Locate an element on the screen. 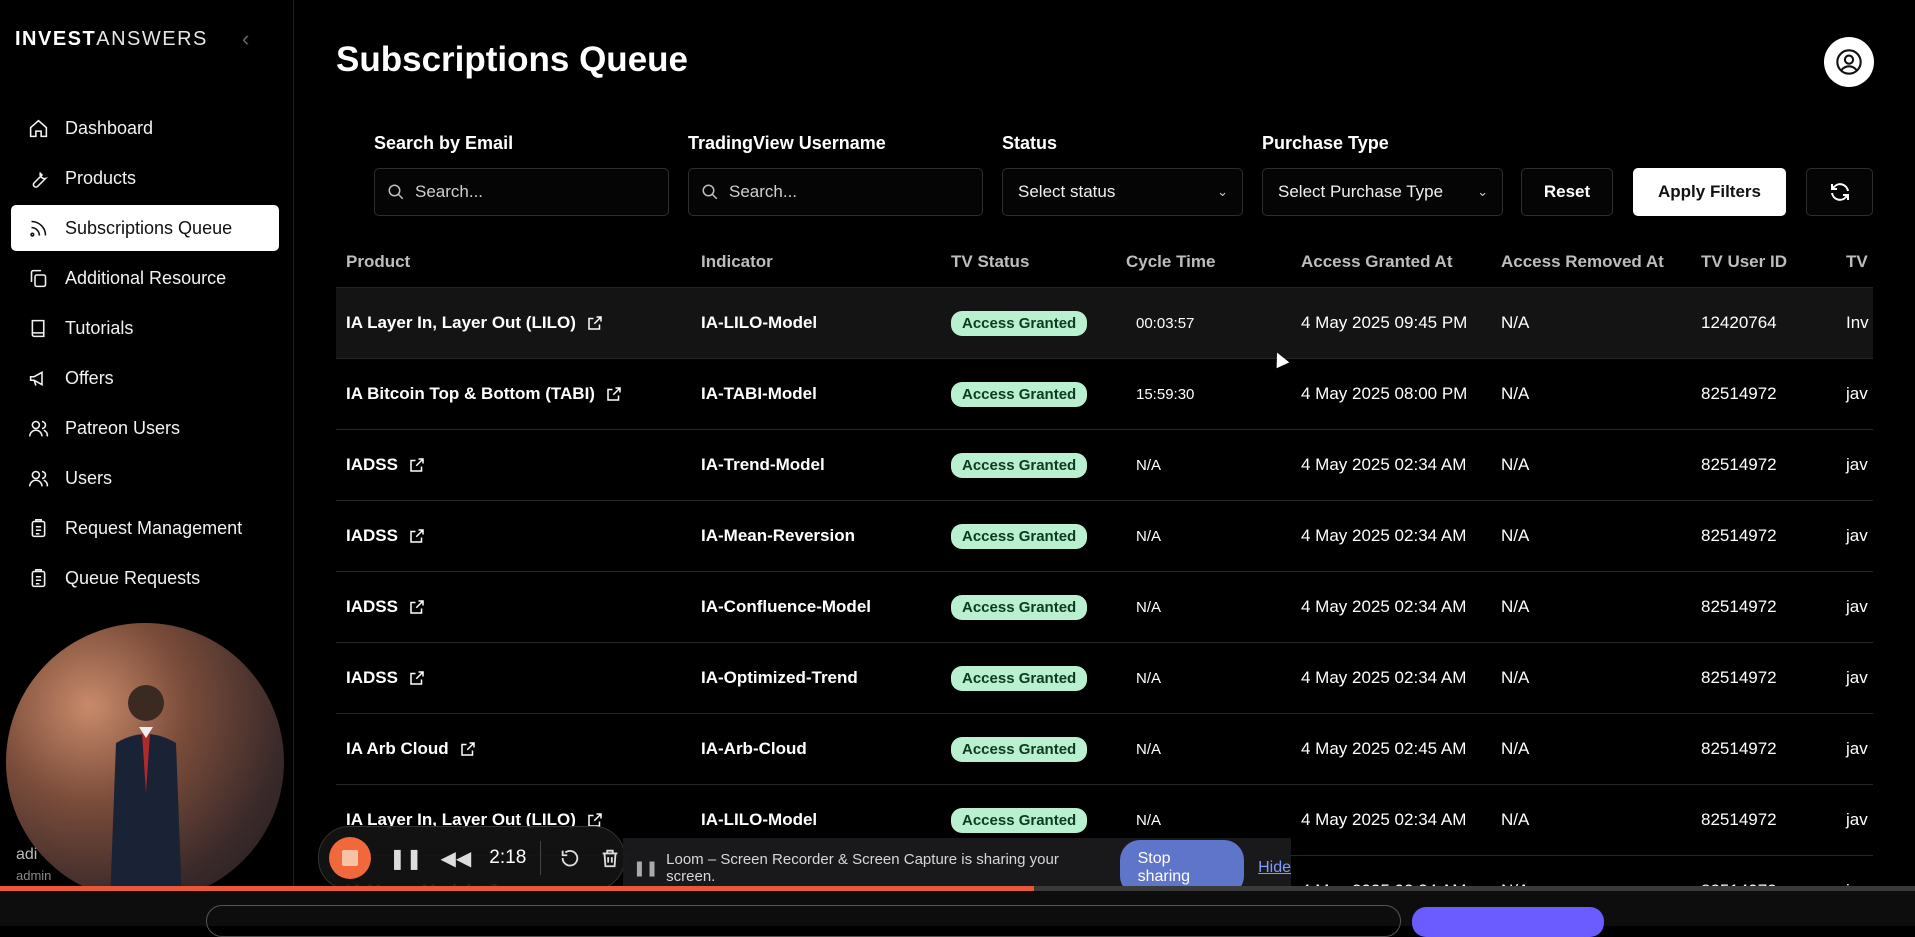 This screenshot has height=937, width=1915. trash-icon is located at coordinates (610, 858).